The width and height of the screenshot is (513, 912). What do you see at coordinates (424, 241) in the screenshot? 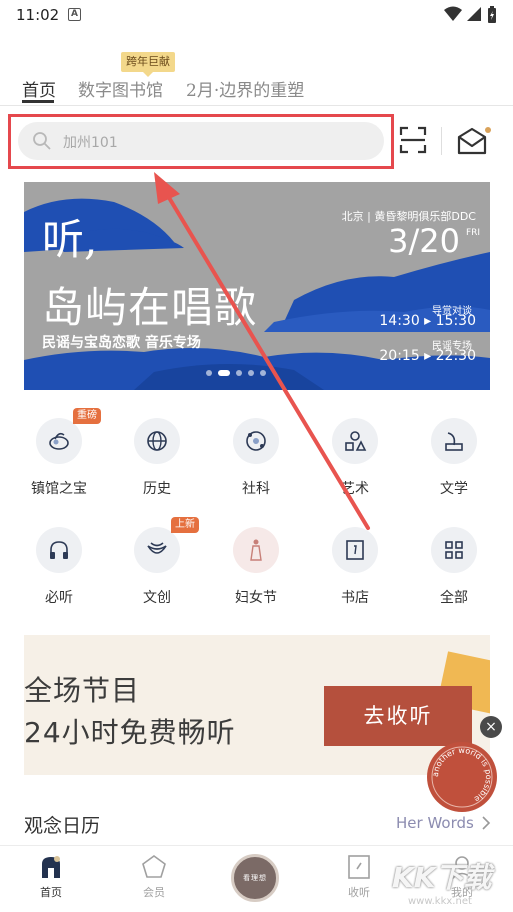
I see `banner-date: 3/20` at bounding box center [424, 241].